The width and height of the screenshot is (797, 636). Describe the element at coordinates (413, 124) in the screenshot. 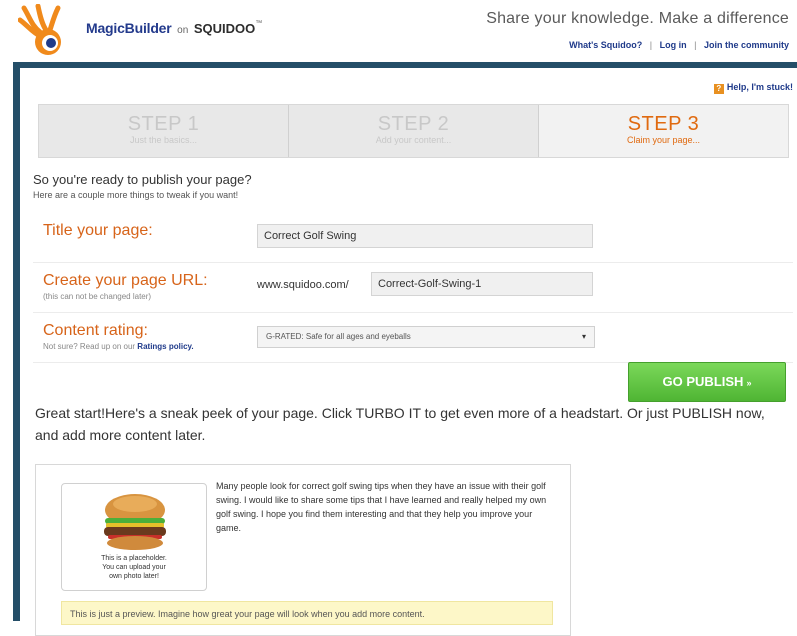

I see `step-title: STEP 2` at that location.